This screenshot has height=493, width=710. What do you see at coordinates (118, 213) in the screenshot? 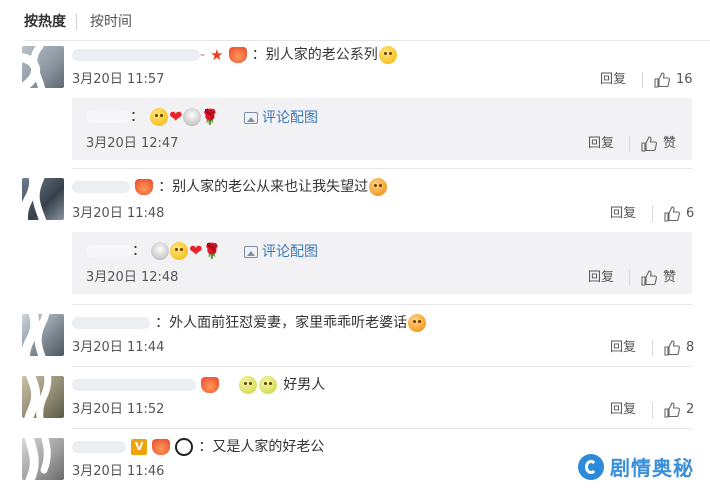
I see `comment-time: 3月20日 11:48` at bounding box center [118, 213].